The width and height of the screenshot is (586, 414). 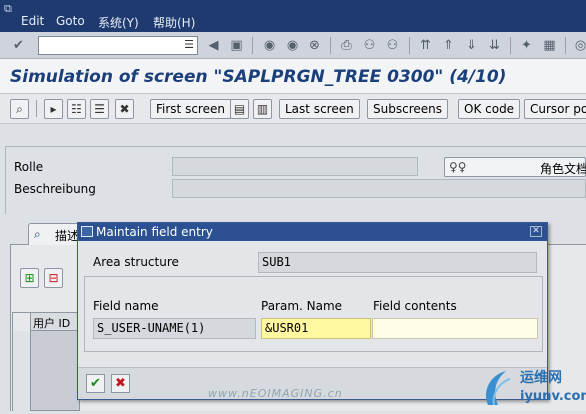 I want to click on prev-page-icon: ⇑, so click(x=448, y=45).